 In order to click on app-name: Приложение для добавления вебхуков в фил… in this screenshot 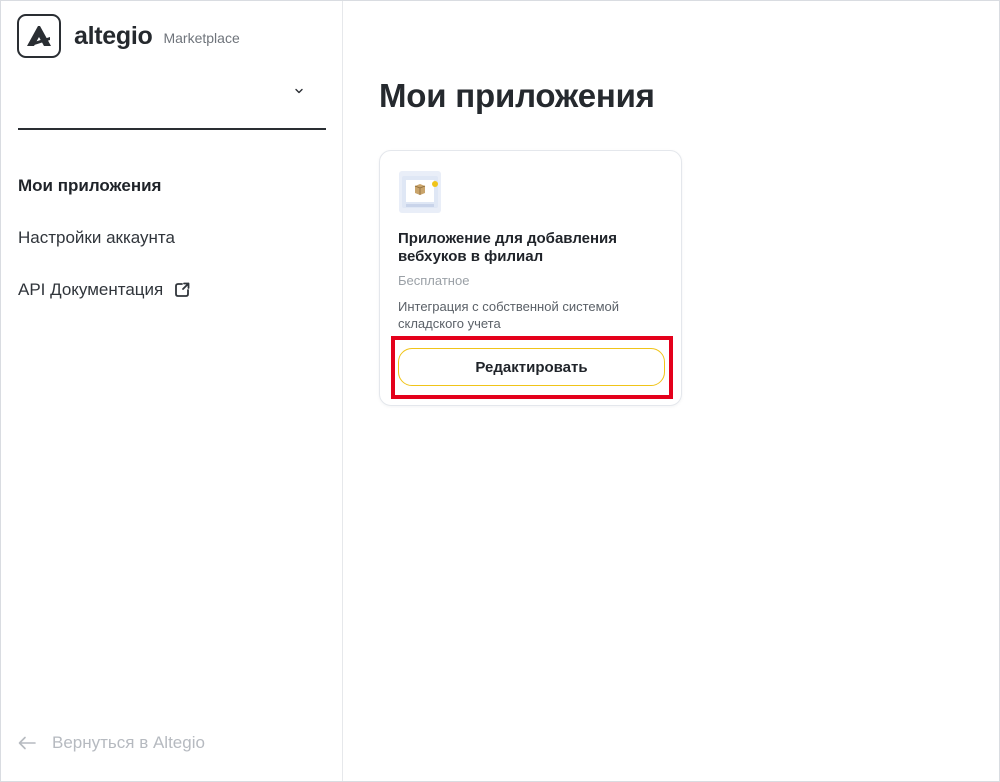, I will do `click(508, 247)`.